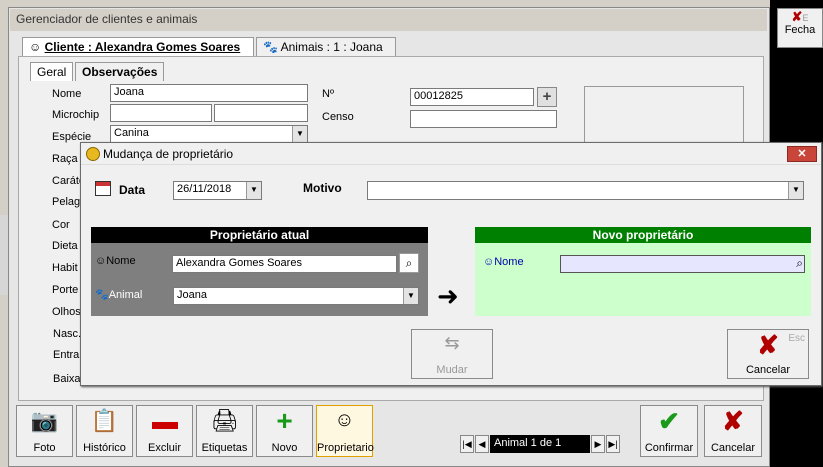  Describe the element at coordinates (259, 235) in the screenshot. I see `current-owner-header: Proprietário atual` at that location.